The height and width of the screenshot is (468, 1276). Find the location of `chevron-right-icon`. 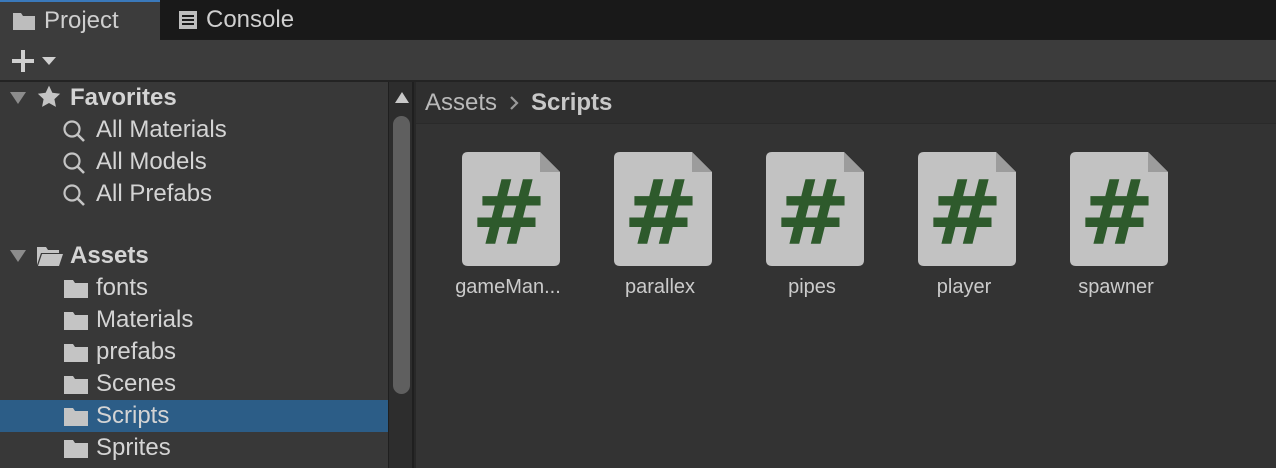

chevron-right-icon is located at coordinates (514, 103).